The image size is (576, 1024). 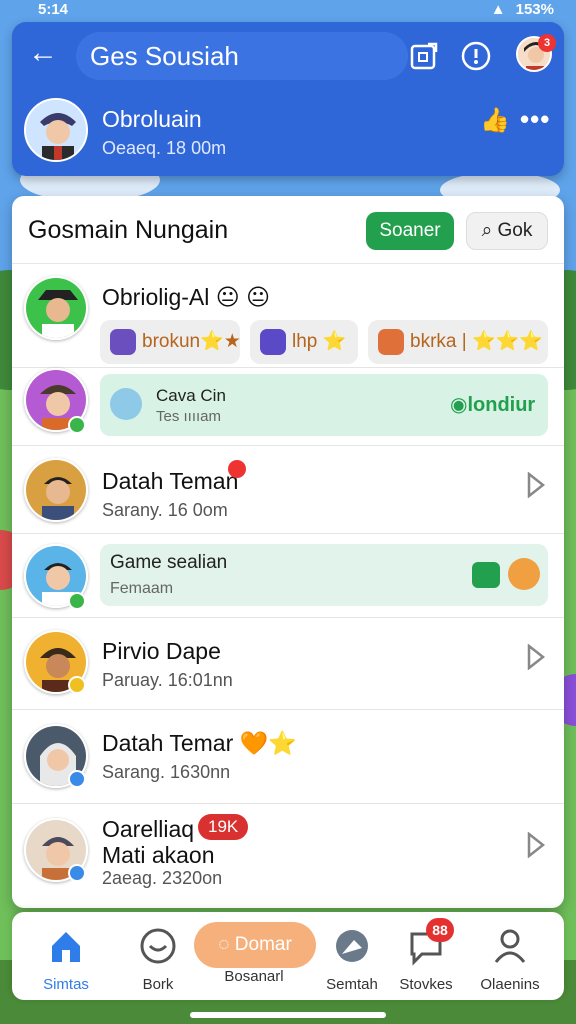 I want to click on pin-icon, so click(x=237, y=469).